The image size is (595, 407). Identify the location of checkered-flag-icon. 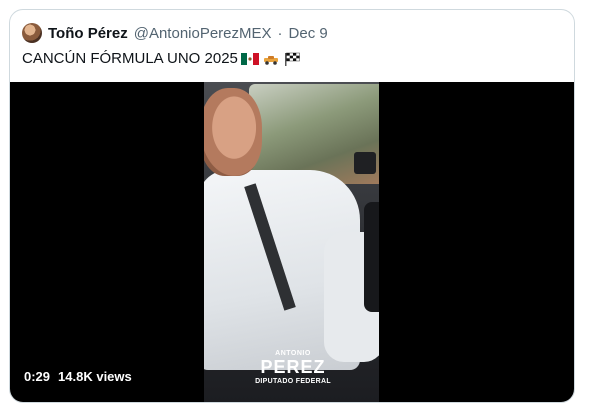
(292, 59).